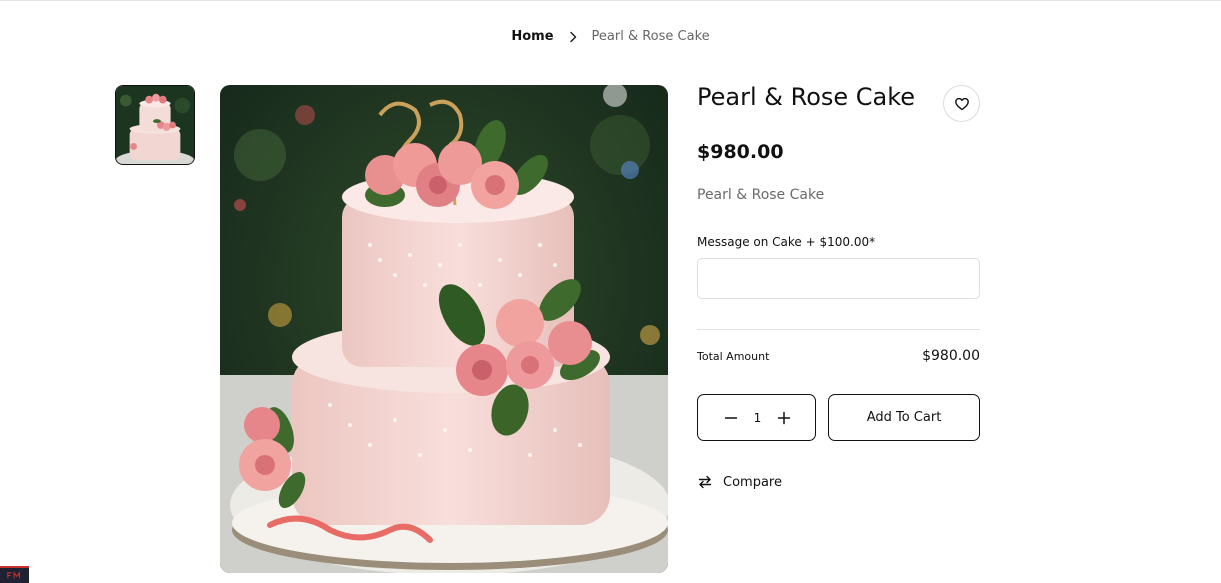 This screenshot has width=1221, height=583. Describe the element at coordinates (705, 482) in the screenshot. I see `compare-arrows-icon` at that location.